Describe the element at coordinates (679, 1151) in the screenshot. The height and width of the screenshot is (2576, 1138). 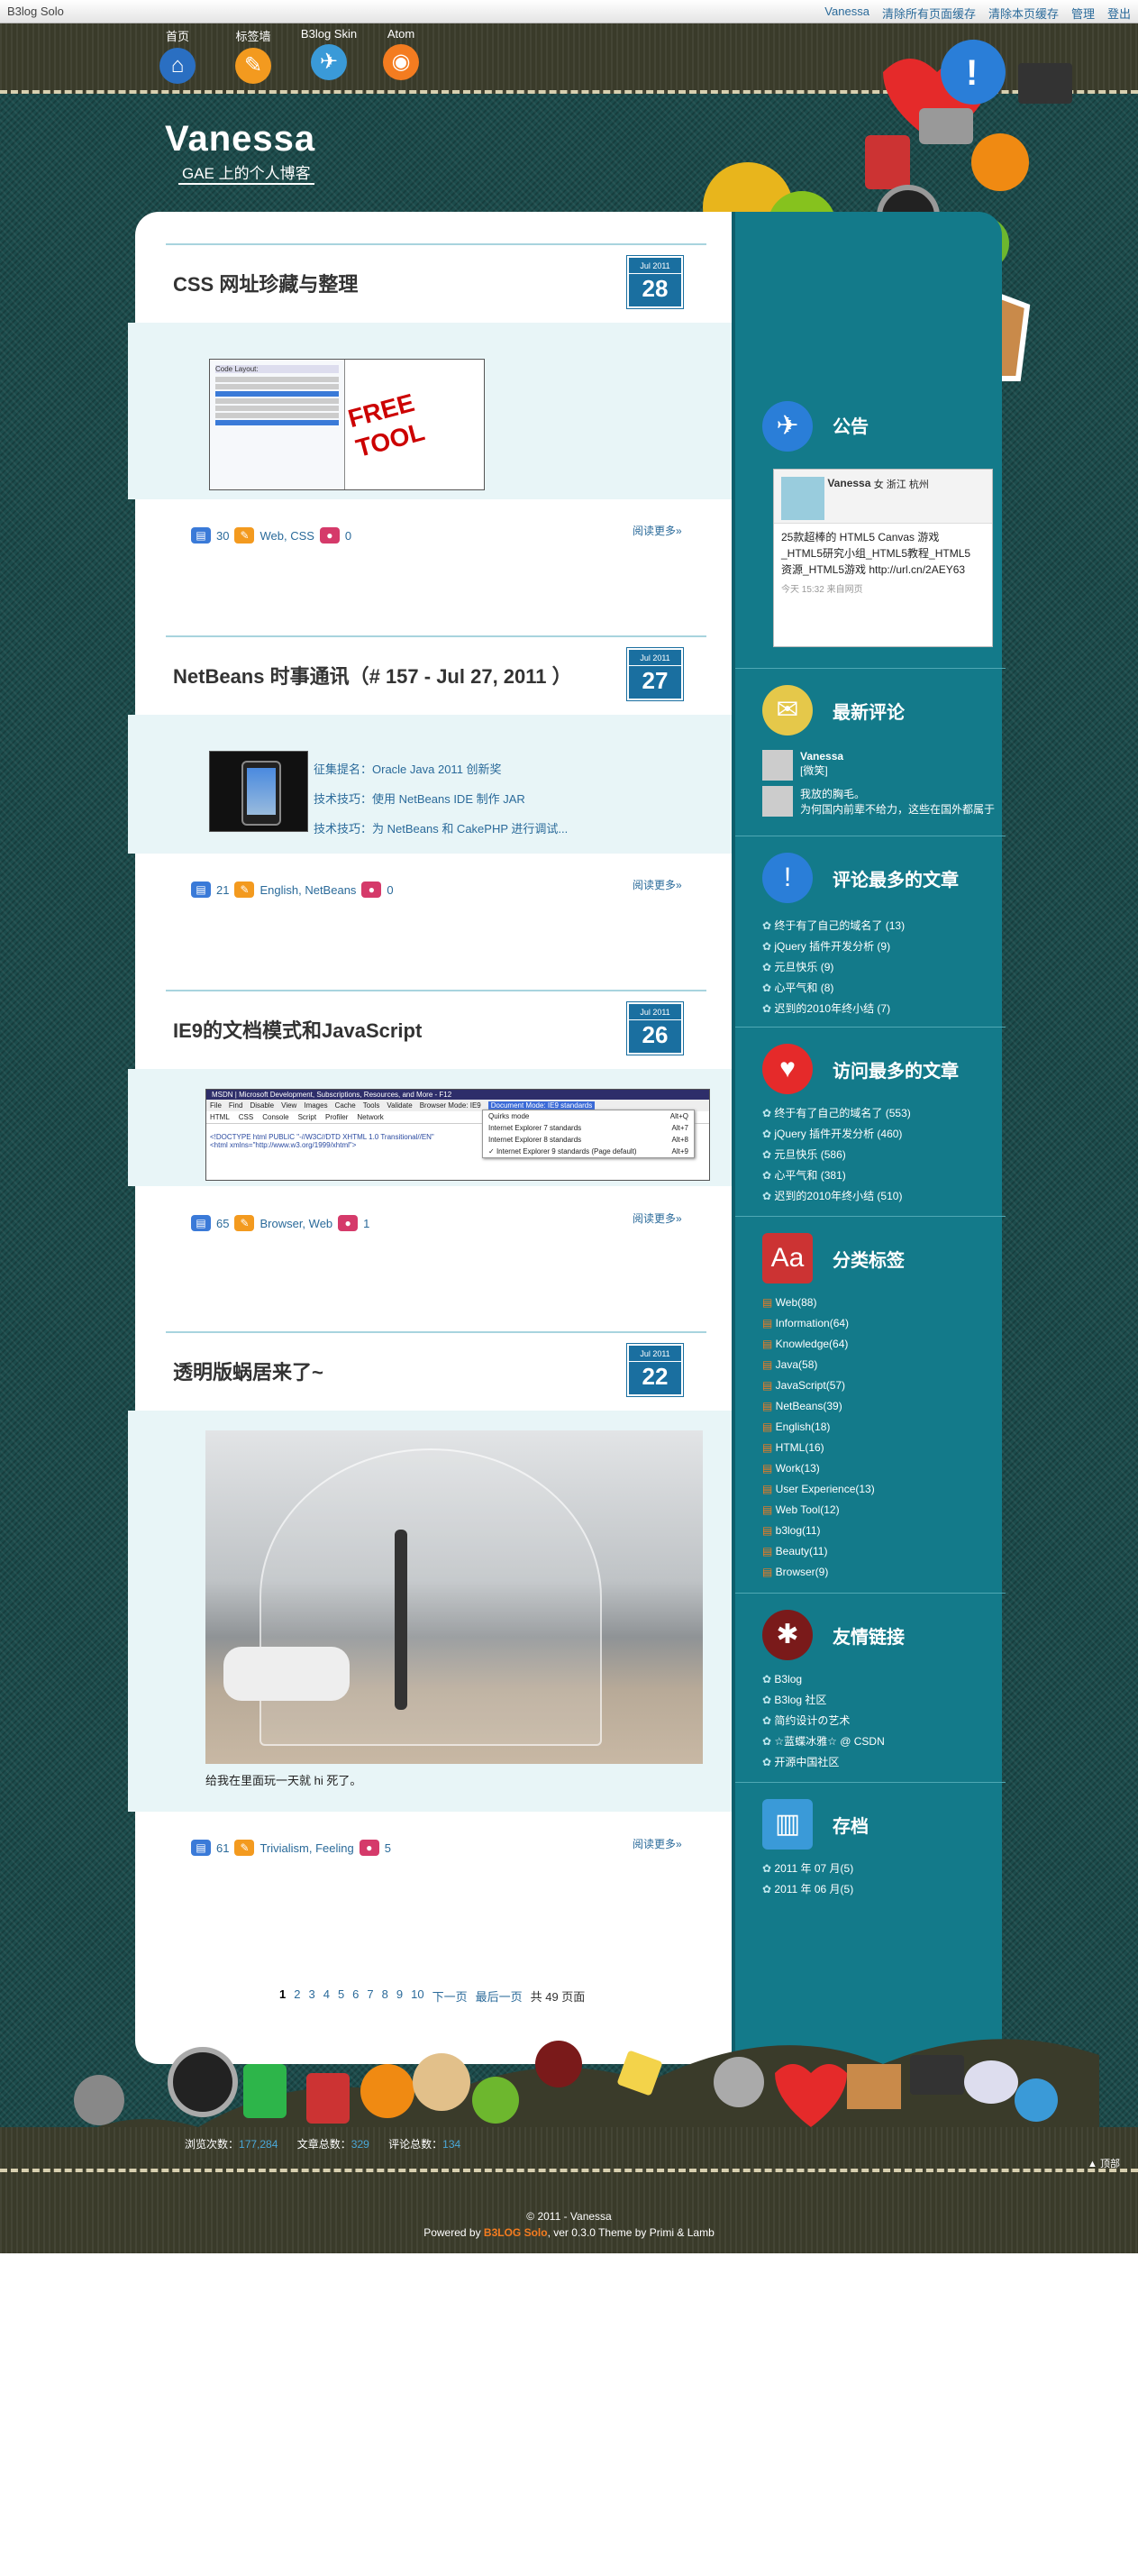
I see `mode-key: Alt+9` at that location.